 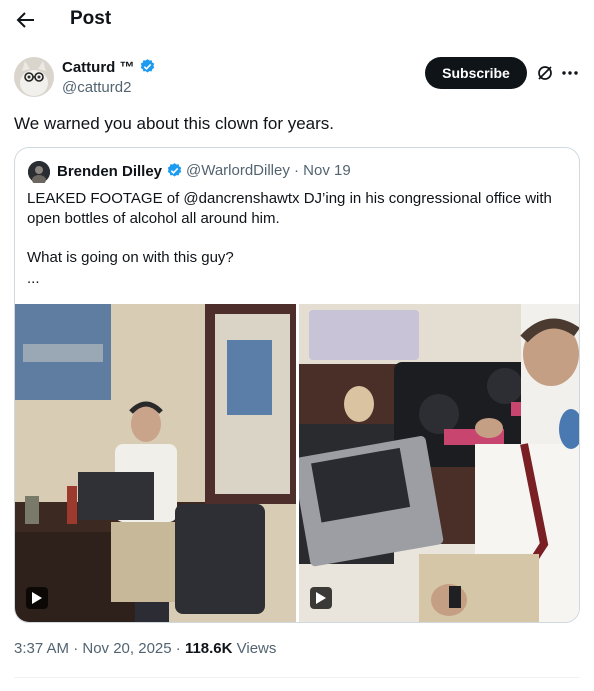 I want to click on post-timestamp: 3:37 AM · Nov 20, 2025 ·, so click(x=99, y=648).